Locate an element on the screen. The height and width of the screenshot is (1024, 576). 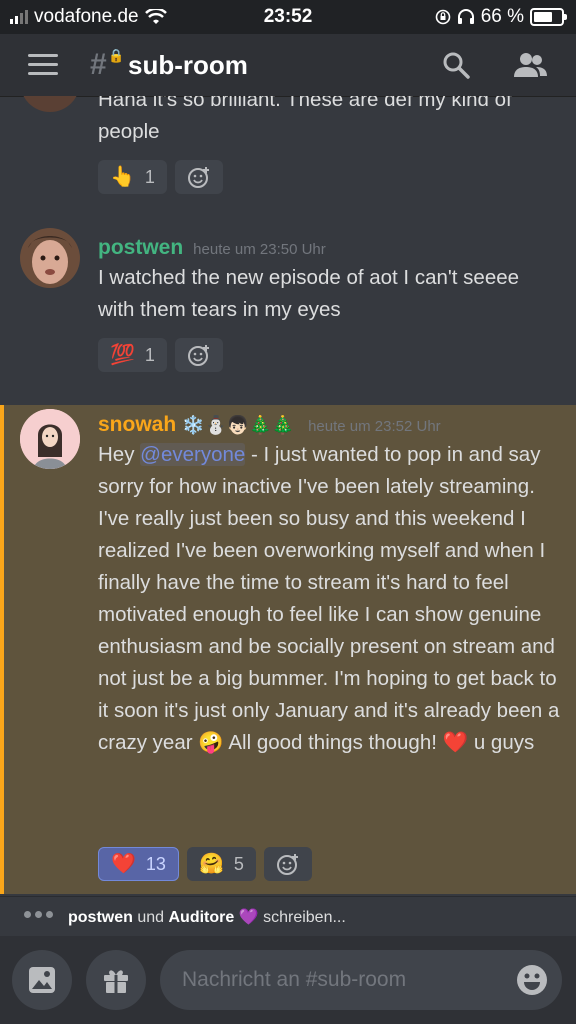
gift-icon is located at coordinates (116, 981).